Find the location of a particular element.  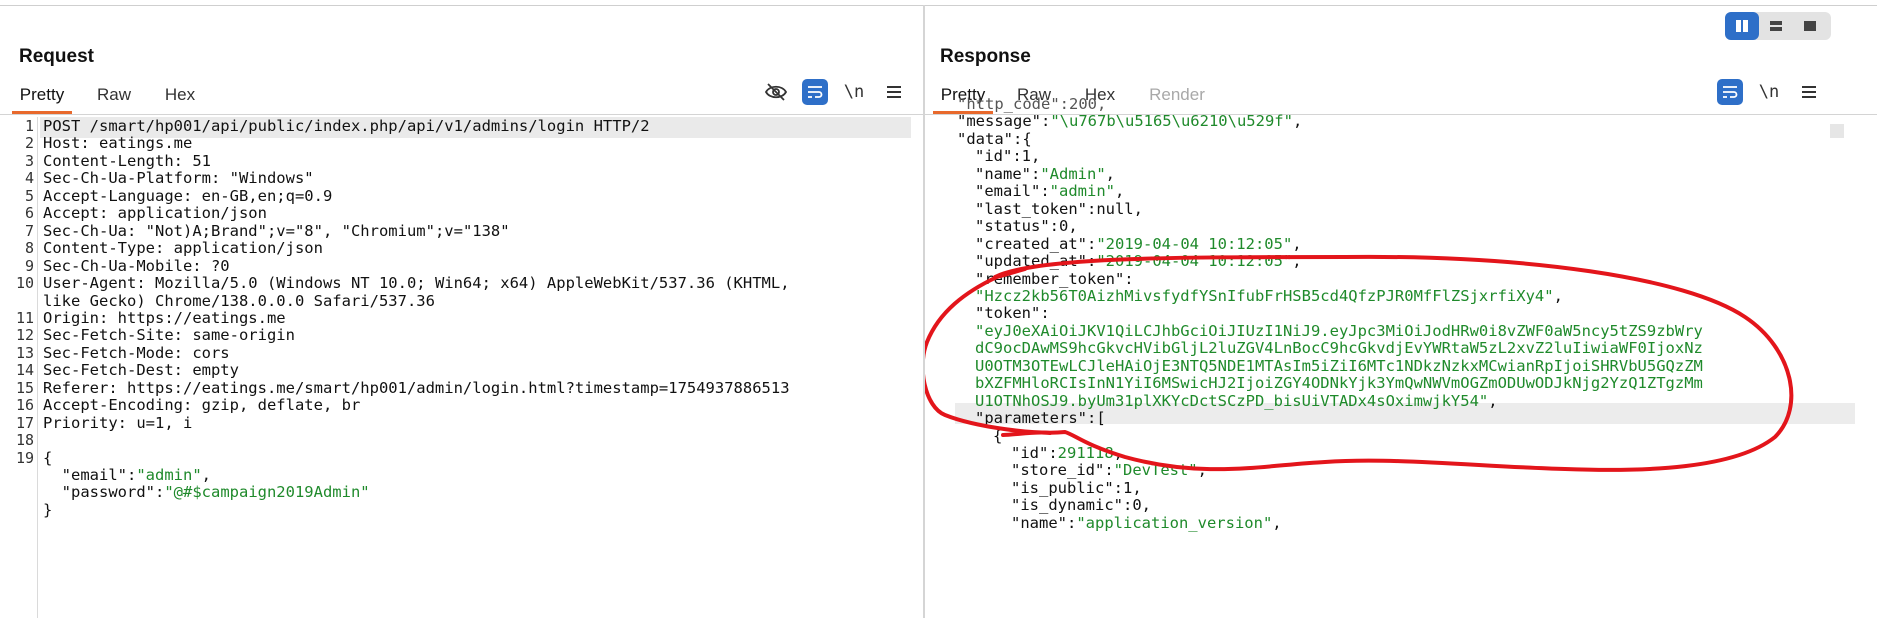

request-line: Accept: application/json is located at coordinates (155, 213).